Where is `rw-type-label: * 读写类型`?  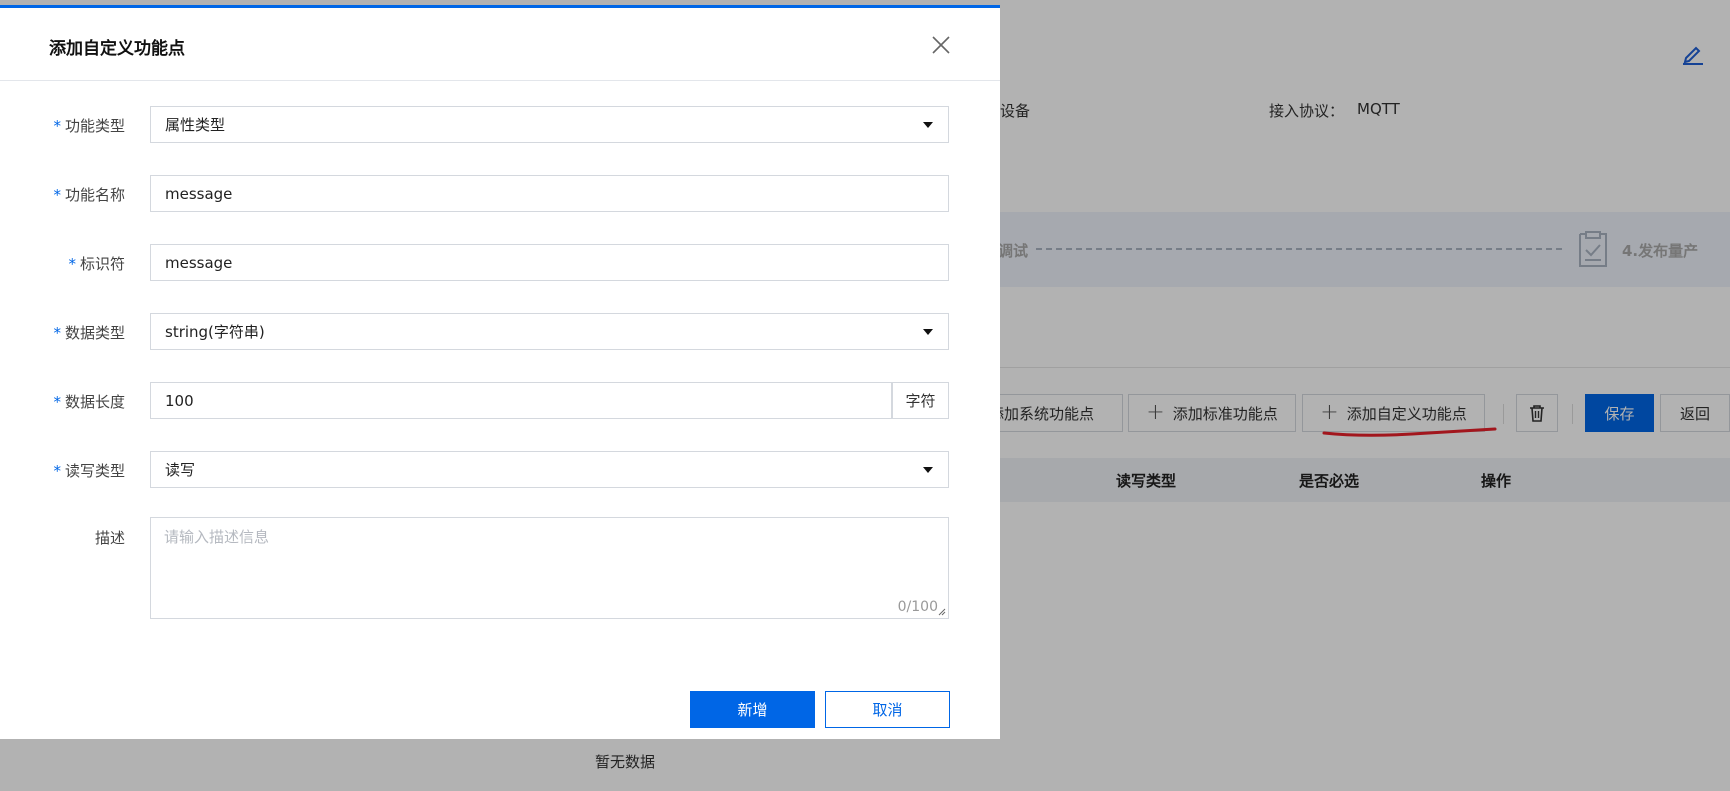
rw-type-label: * 读写类型 is located at coordinates (89, 471).